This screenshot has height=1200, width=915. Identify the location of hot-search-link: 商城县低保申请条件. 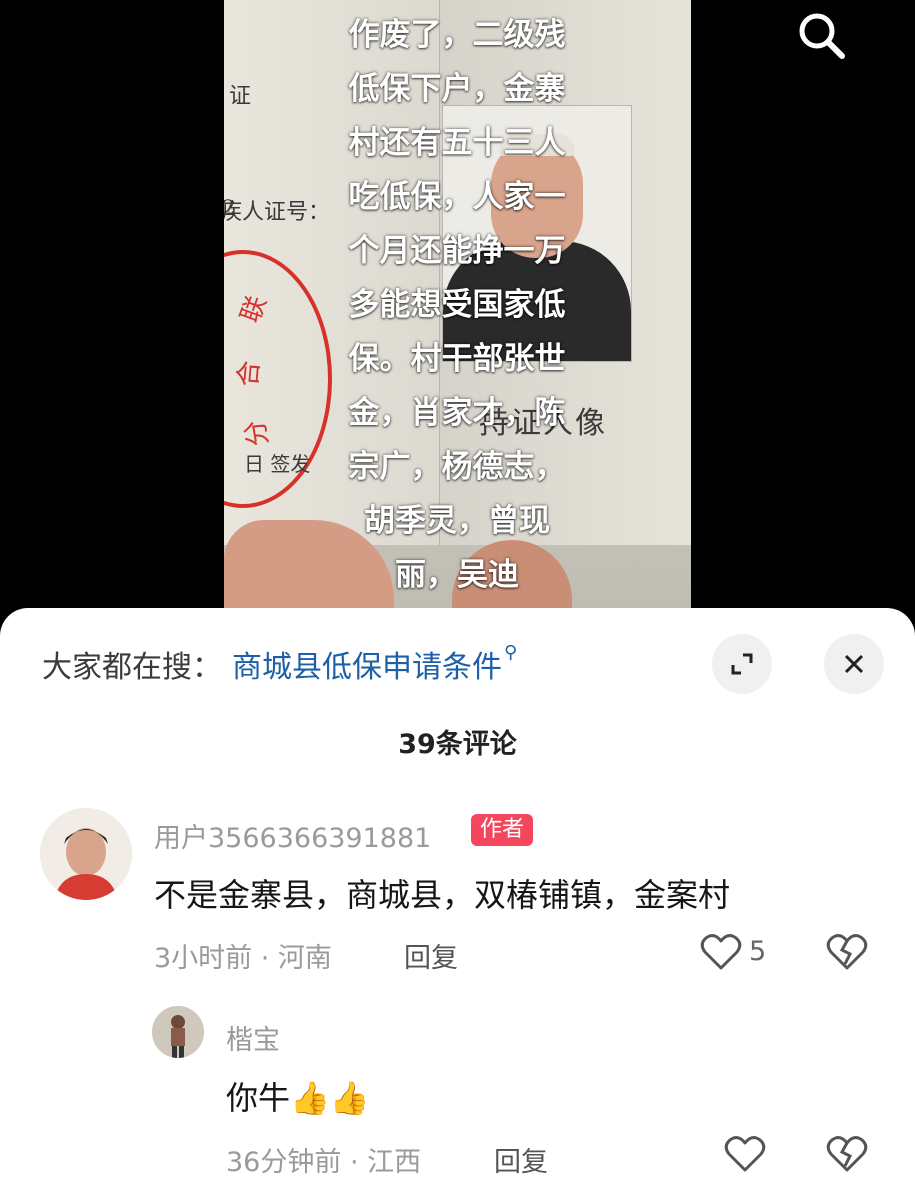
(367, 667).